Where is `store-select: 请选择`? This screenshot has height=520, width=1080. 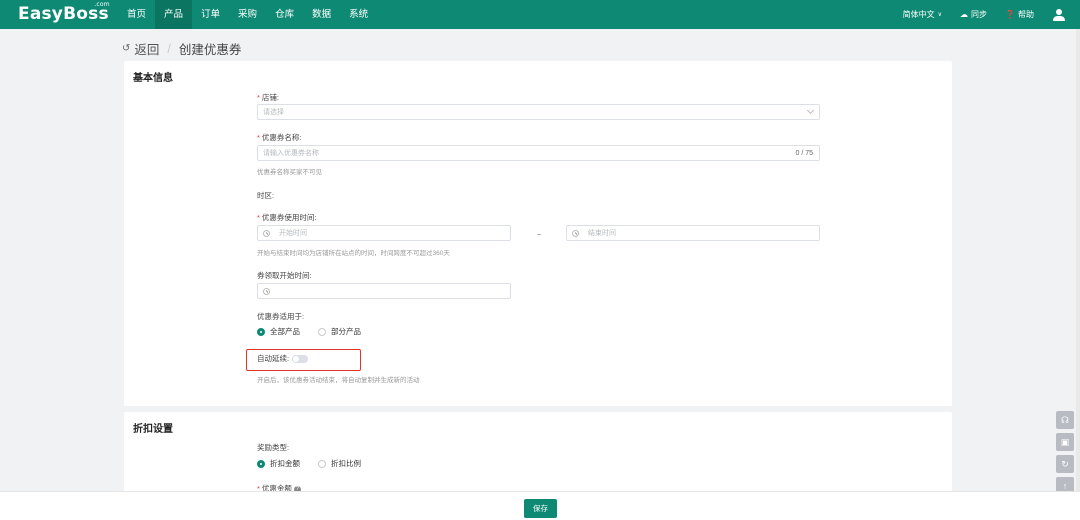
store-select: 请选择 is located at coordinates (538, 112).